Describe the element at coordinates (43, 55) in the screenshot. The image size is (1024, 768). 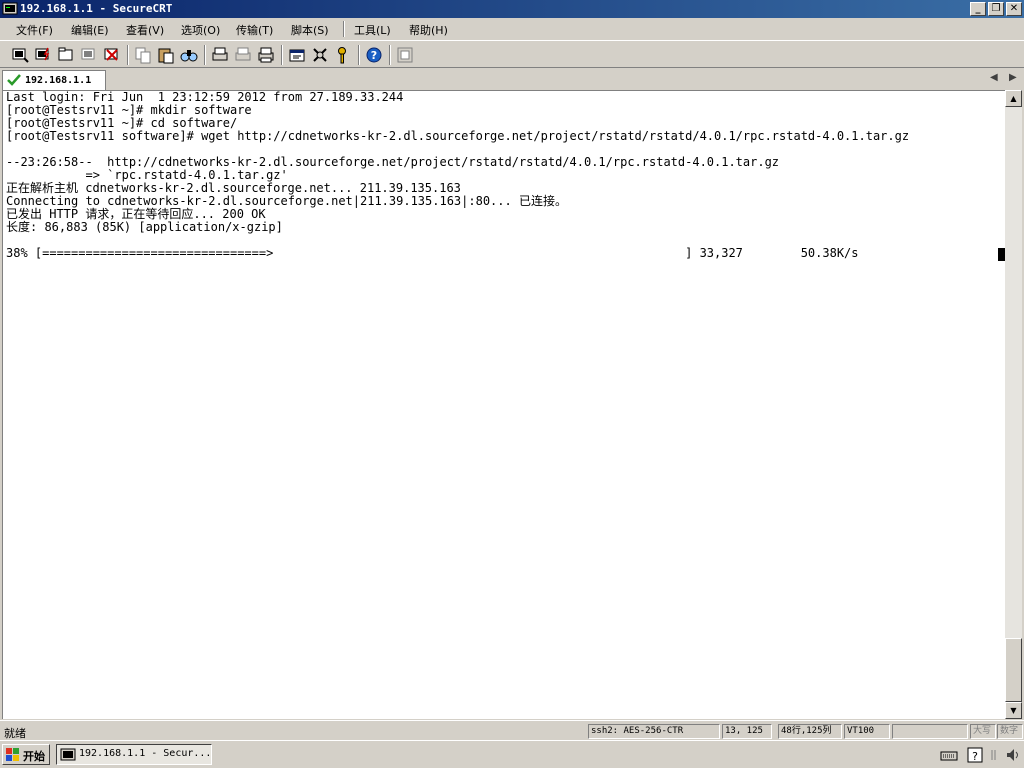
I see `quick-connect-icon` at that location.